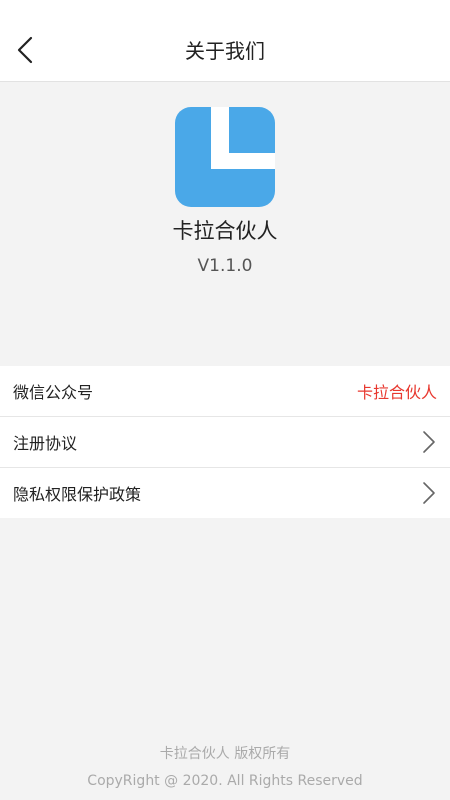  What do you see at coordinates (225, 266) in the screenshot?
I see `app-version: V1.1.0` at bounding box center [225, 266].